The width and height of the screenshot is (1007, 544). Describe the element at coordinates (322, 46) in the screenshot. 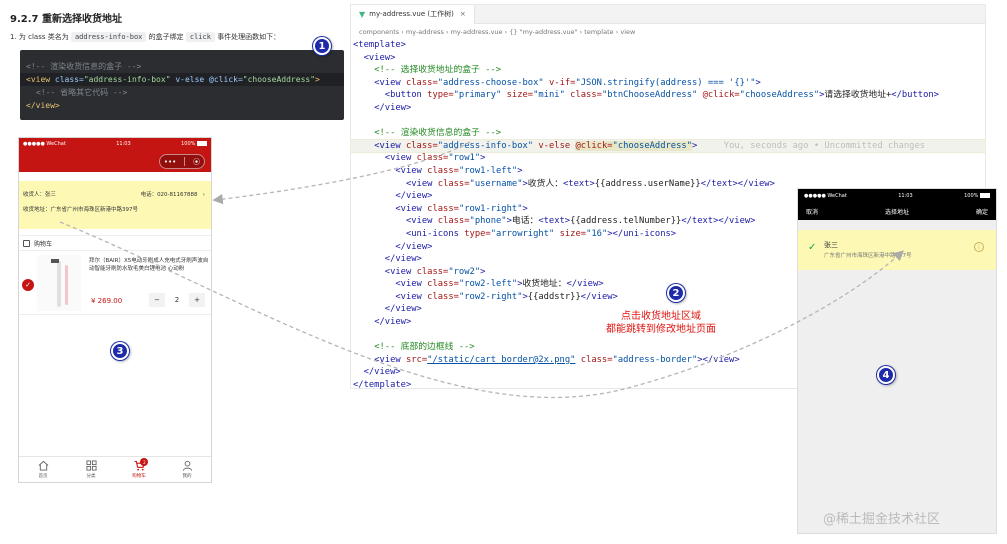

I see `step-marker-1: 1` at that location.